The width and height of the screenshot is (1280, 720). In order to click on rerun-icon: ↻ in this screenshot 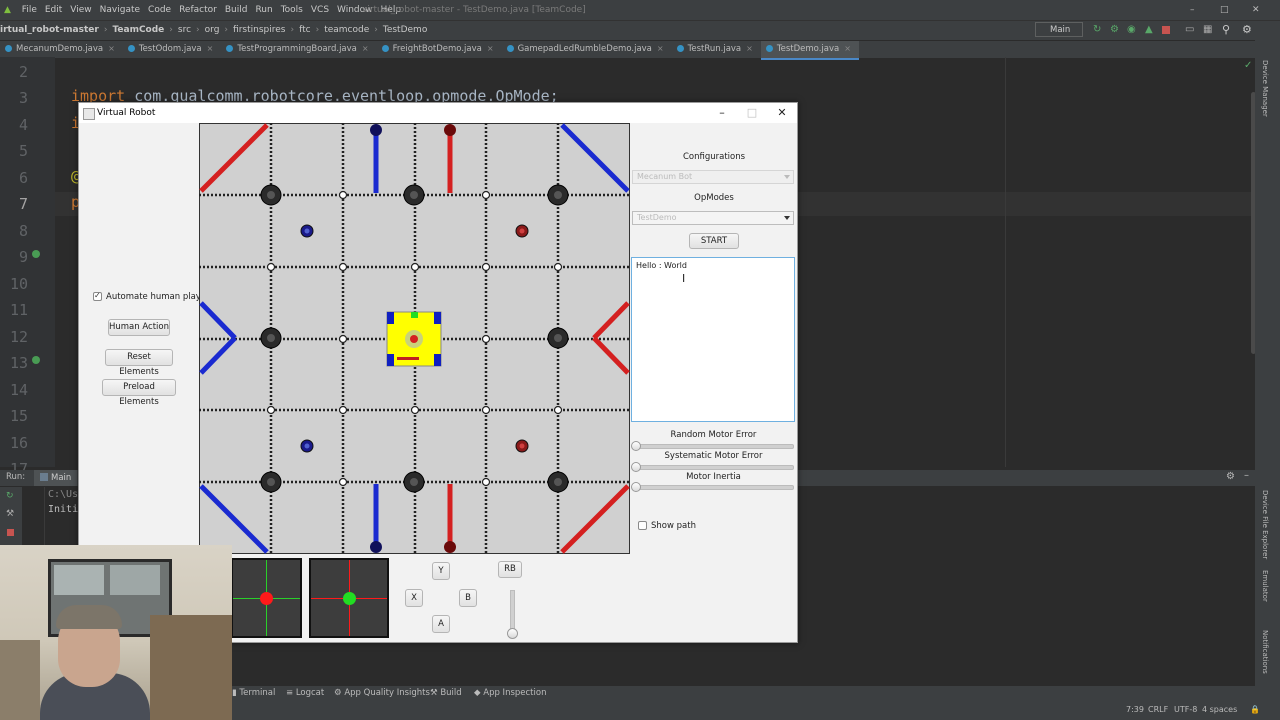, I will do `click(10, 496)`.